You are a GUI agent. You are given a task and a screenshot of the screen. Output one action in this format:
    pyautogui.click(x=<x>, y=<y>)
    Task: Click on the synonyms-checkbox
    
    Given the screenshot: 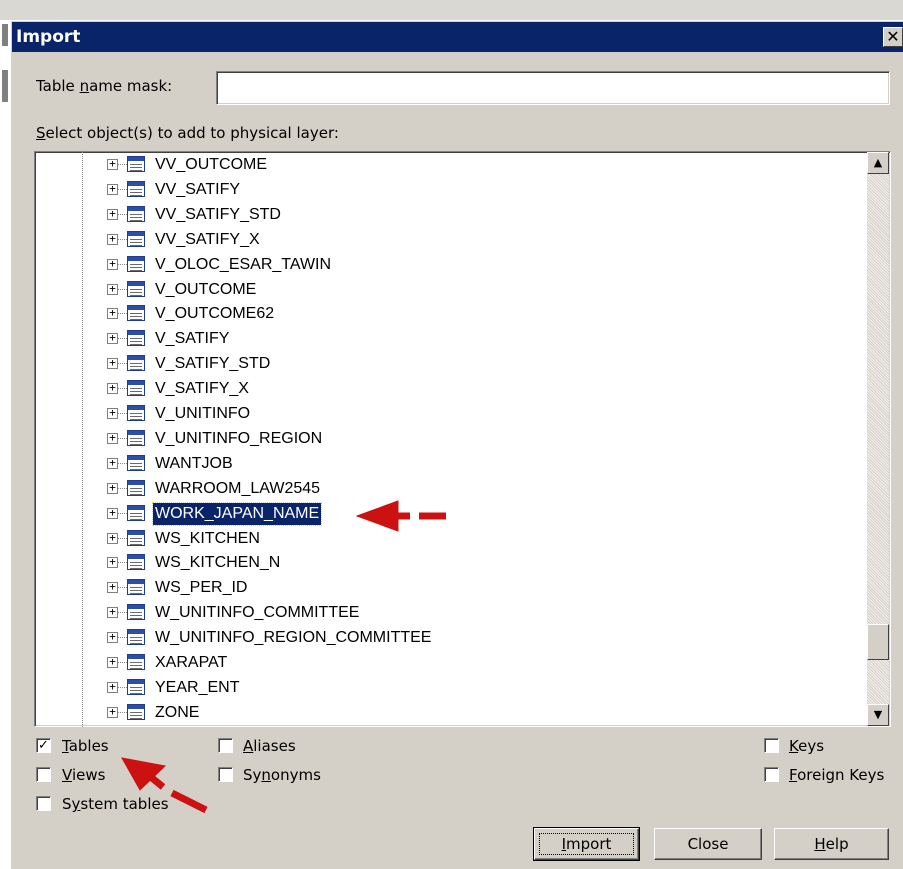 What is the action you would take?
    pyautogui.click(x=225, y=774)
    